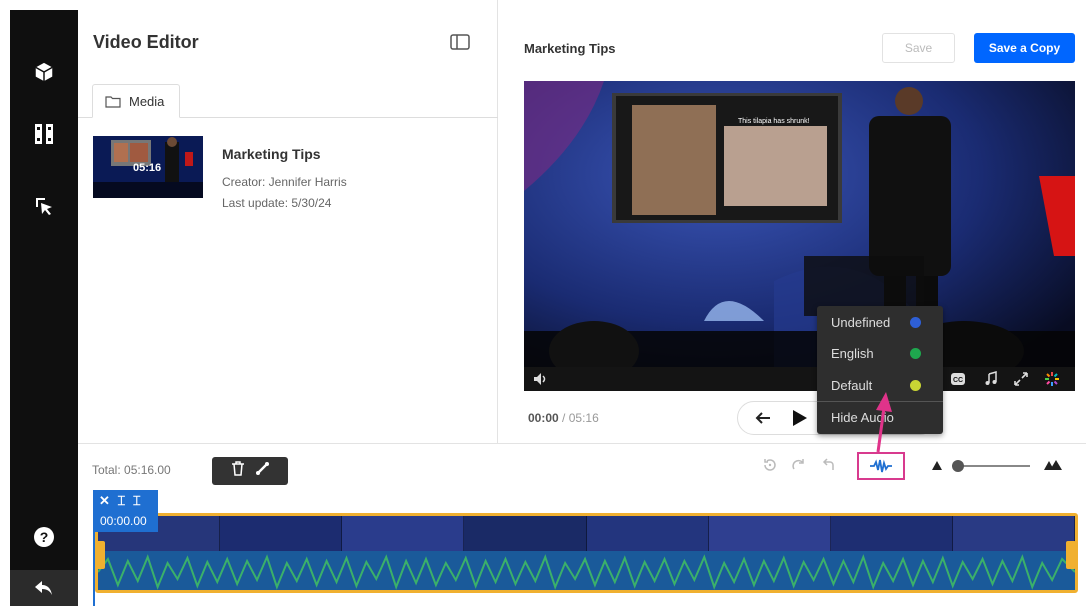 Image resolution: width=1086 pixels, height=606 pixels. I want to click on tab-media-label: Media, so click(147, 101).